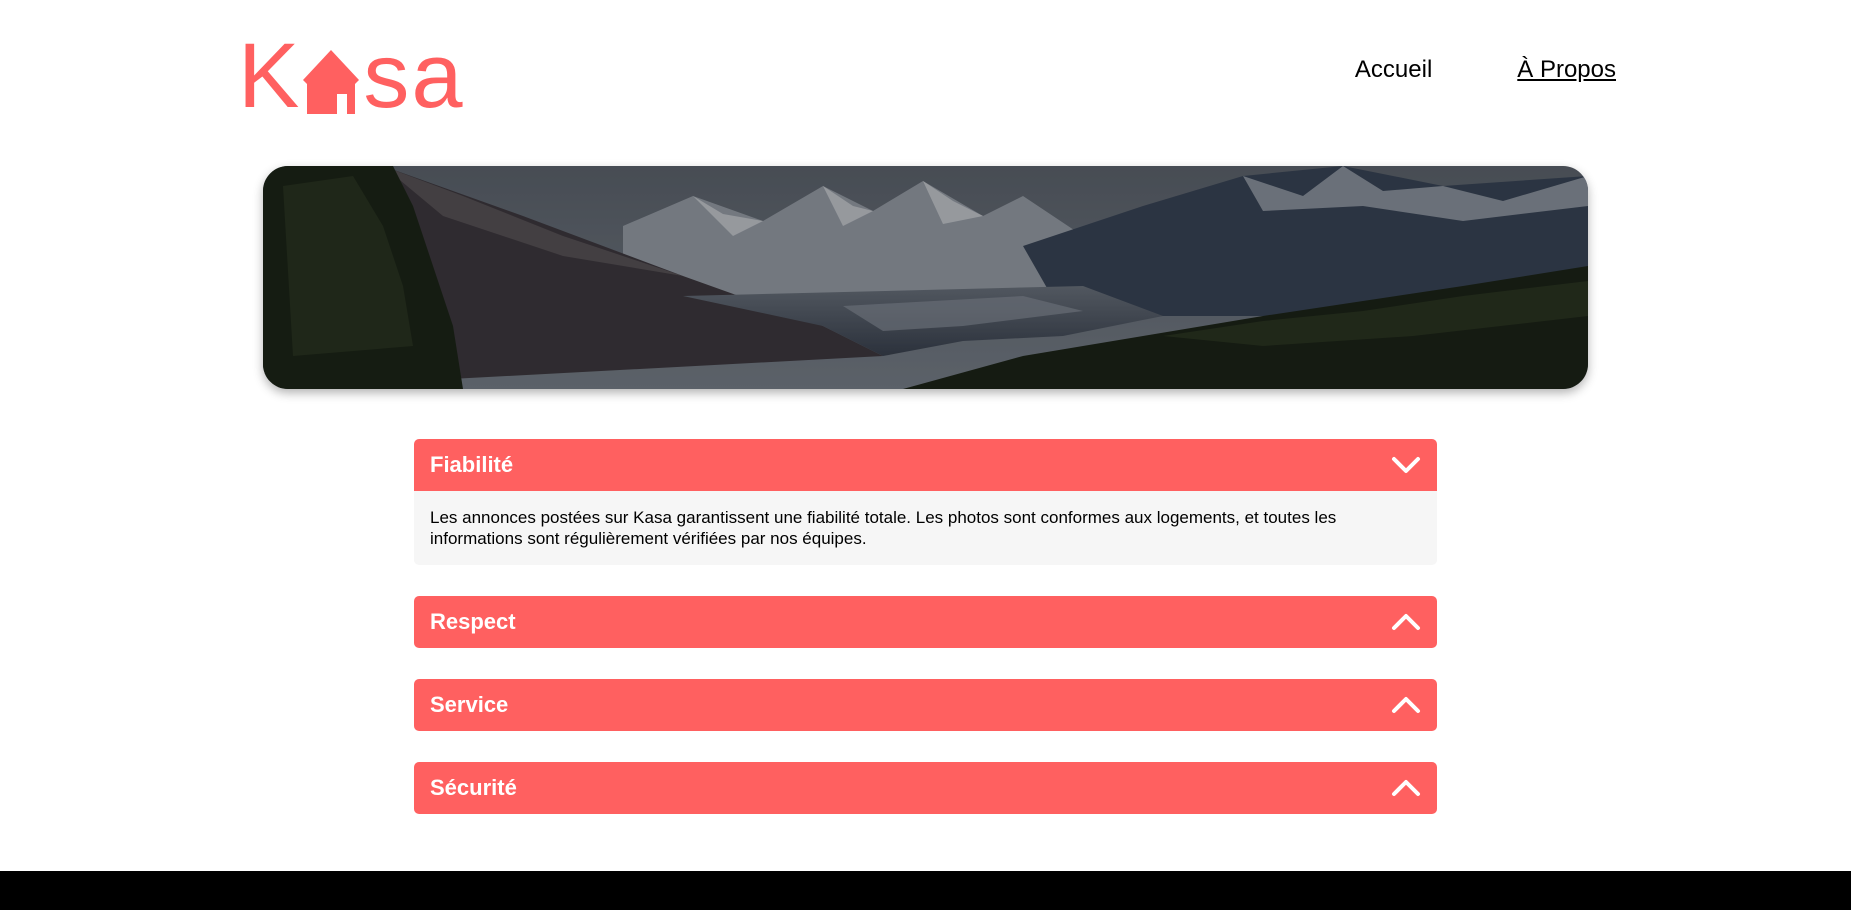 The width and height of the screenshot is (1851, 910). I want to click on collapse-service: Service, so click(925, 705).